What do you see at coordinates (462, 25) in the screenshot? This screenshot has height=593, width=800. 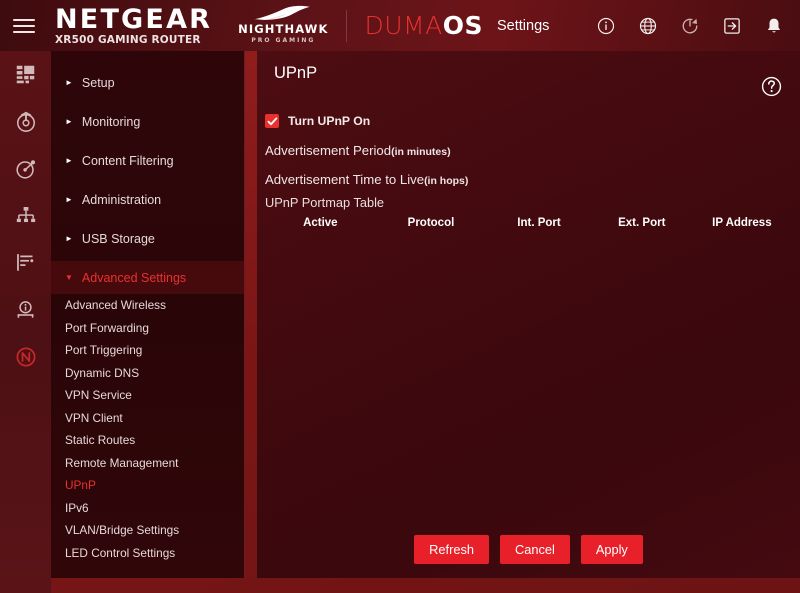 I see `os-text: OS` at bounding box center [462, 25].